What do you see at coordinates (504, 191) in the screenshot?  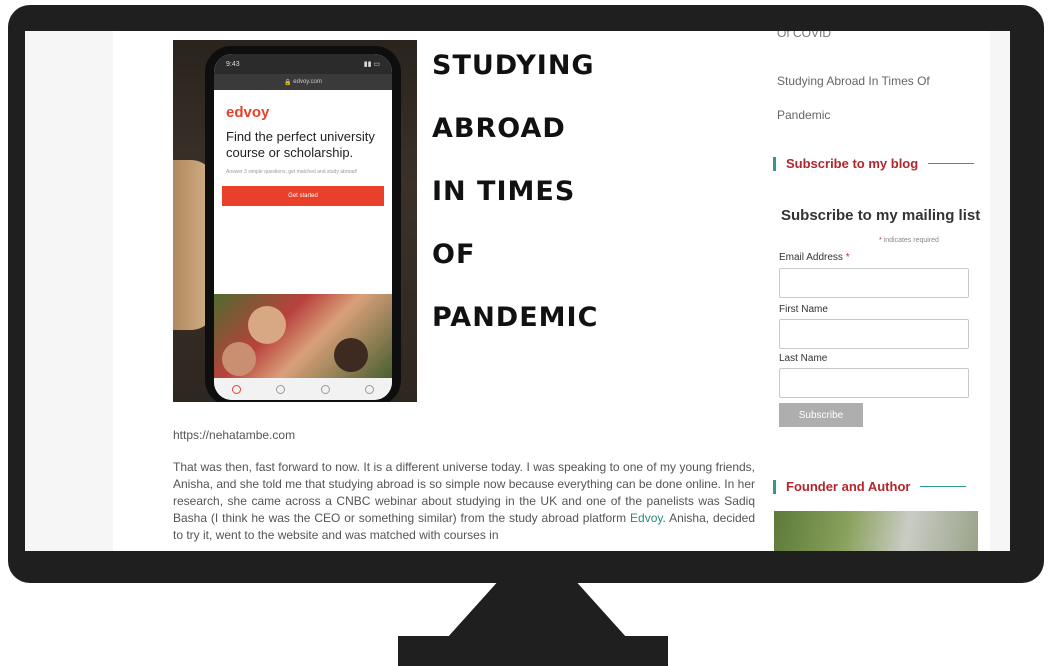 I see `title-line: IN TIMES` at bounding box center [504, 191].